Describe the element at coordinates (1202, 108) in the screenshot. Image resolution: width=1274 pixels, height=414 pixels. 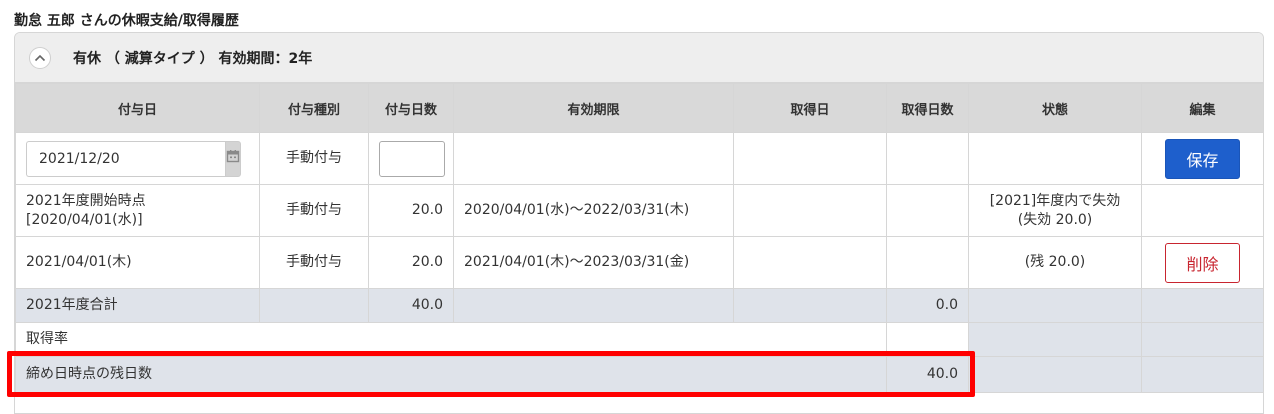
I see `header-edit: 編集` at that location.